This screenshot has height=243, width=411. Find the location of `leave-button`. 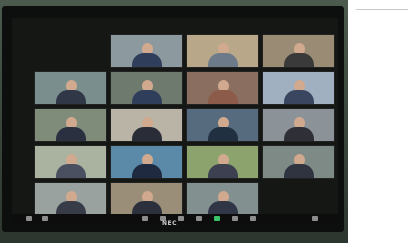

leave-button is located at coordinates (315, 218).